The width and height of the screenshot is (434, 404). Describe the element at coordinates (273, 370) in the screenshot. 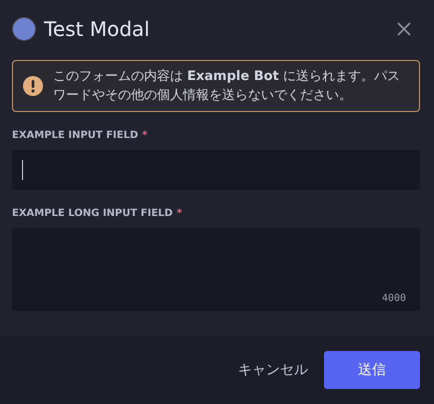

I see `cancel-button: キャンセル` at that location.